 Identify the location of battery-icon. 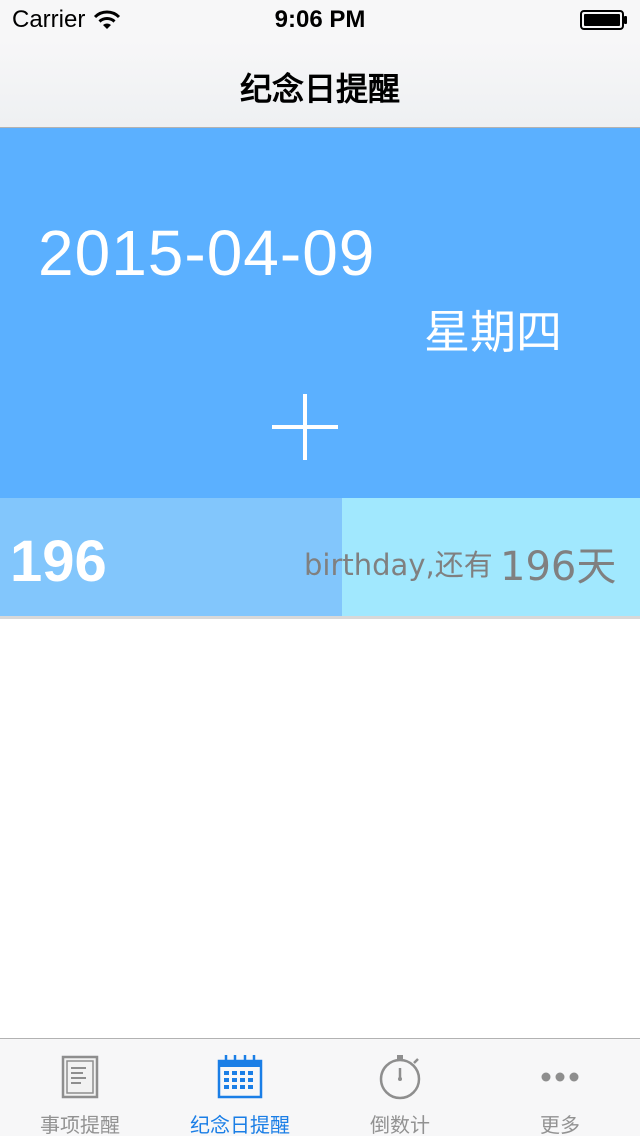
(604, 20).